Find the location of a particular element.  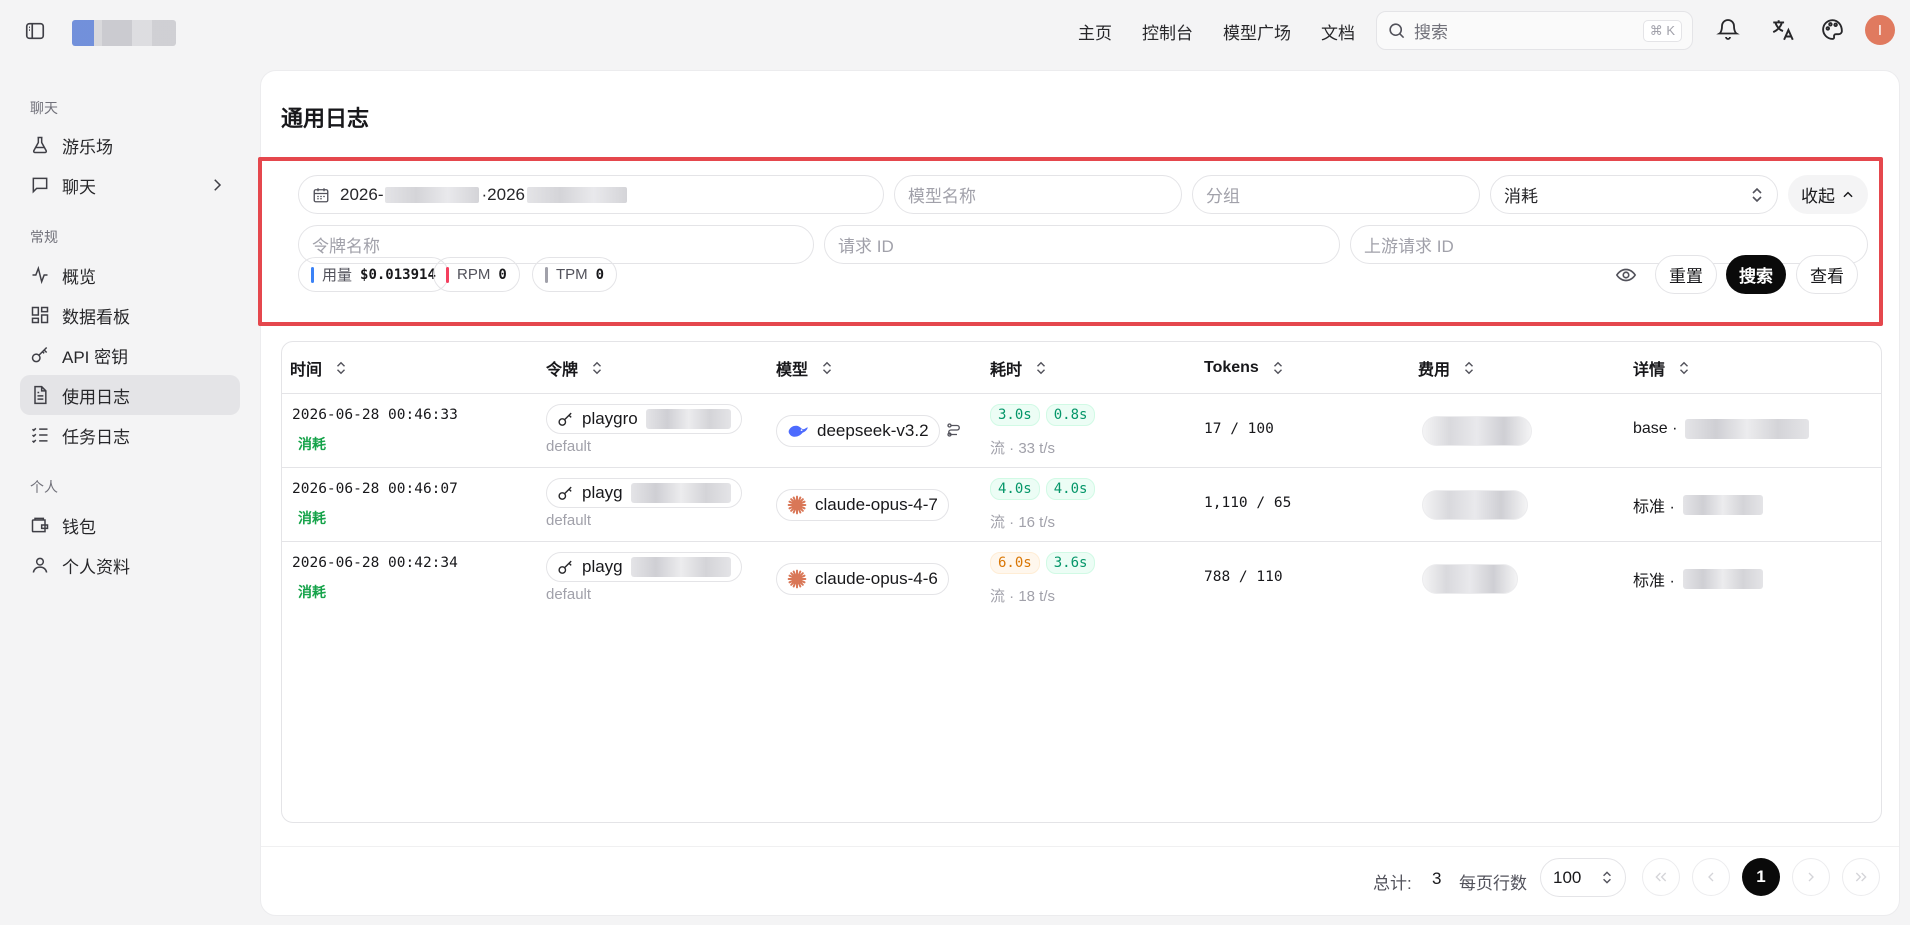

token-usage: 1,110 / 65 is located at coordinates (1248, 503).